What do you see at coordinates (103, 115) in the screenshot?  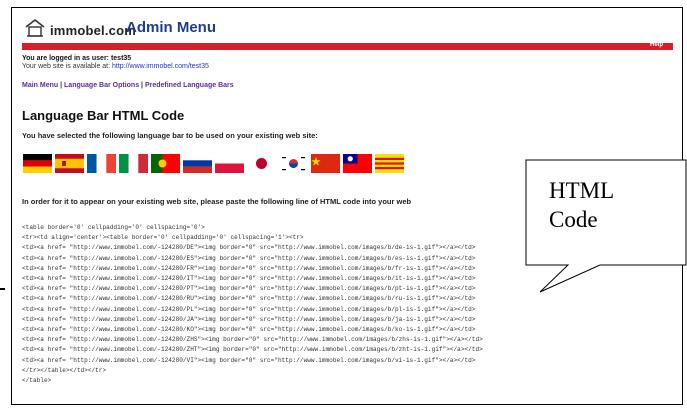 I see `section-title: Language Bar HTML Code` at bounding box center [103, 115].